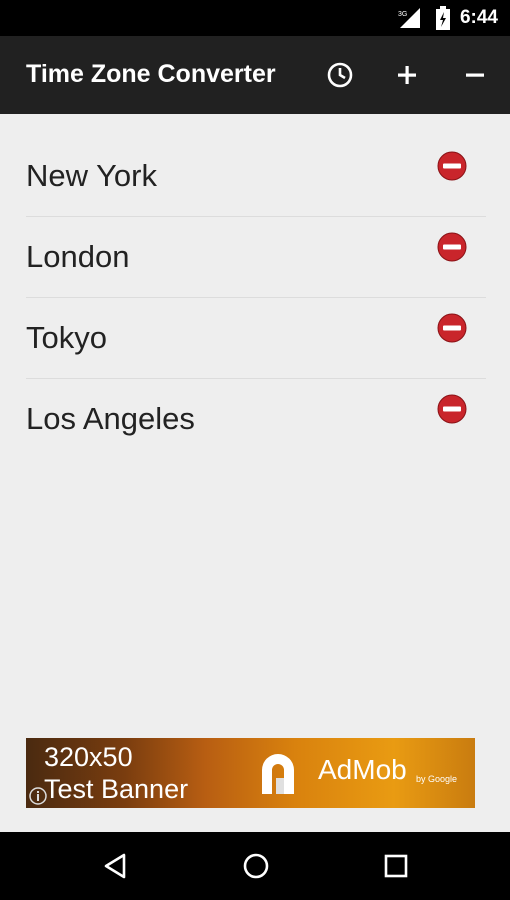  I want to click on home-icon, so click(256, 866).